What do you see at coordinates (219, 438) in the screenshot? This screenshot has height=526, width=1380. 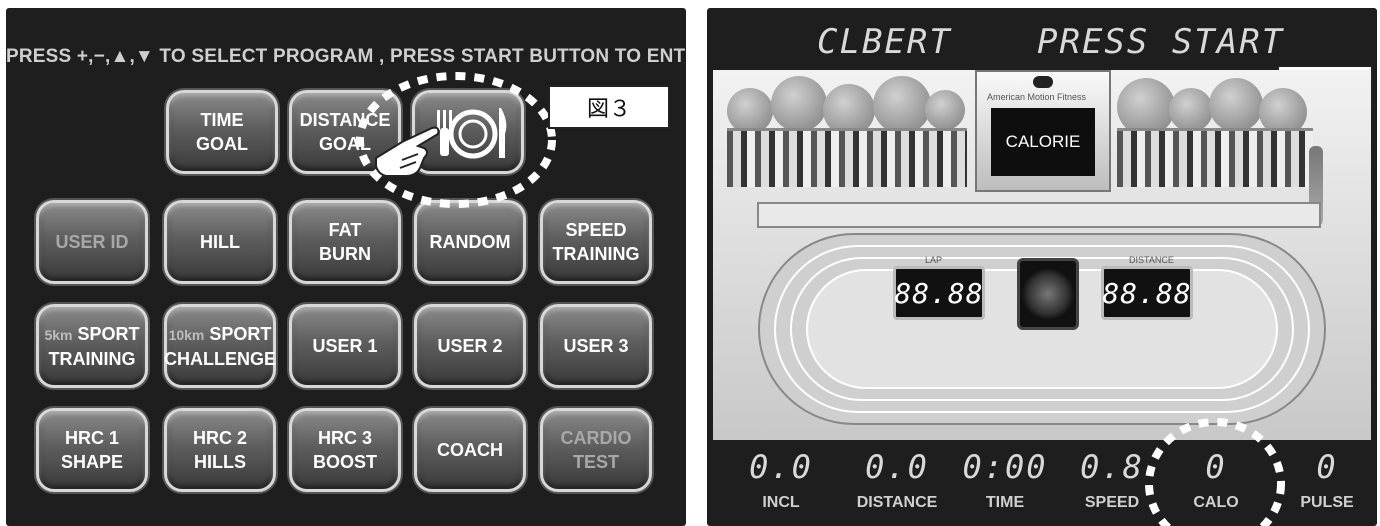 I see `button-label-line1: HRC 2` at bounding box center [219, 438].